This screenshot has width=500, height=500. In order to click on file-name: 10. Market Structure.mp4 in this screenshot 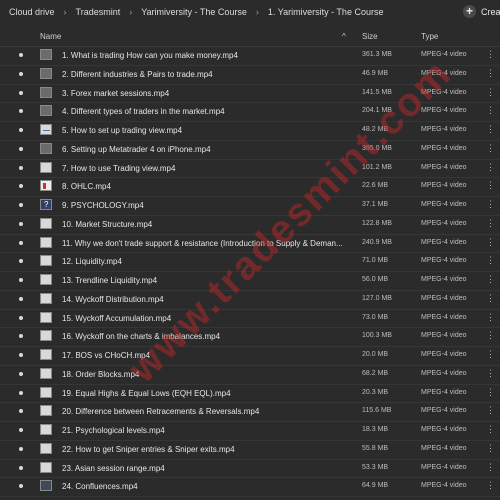, I will do `click(209, 224)`.